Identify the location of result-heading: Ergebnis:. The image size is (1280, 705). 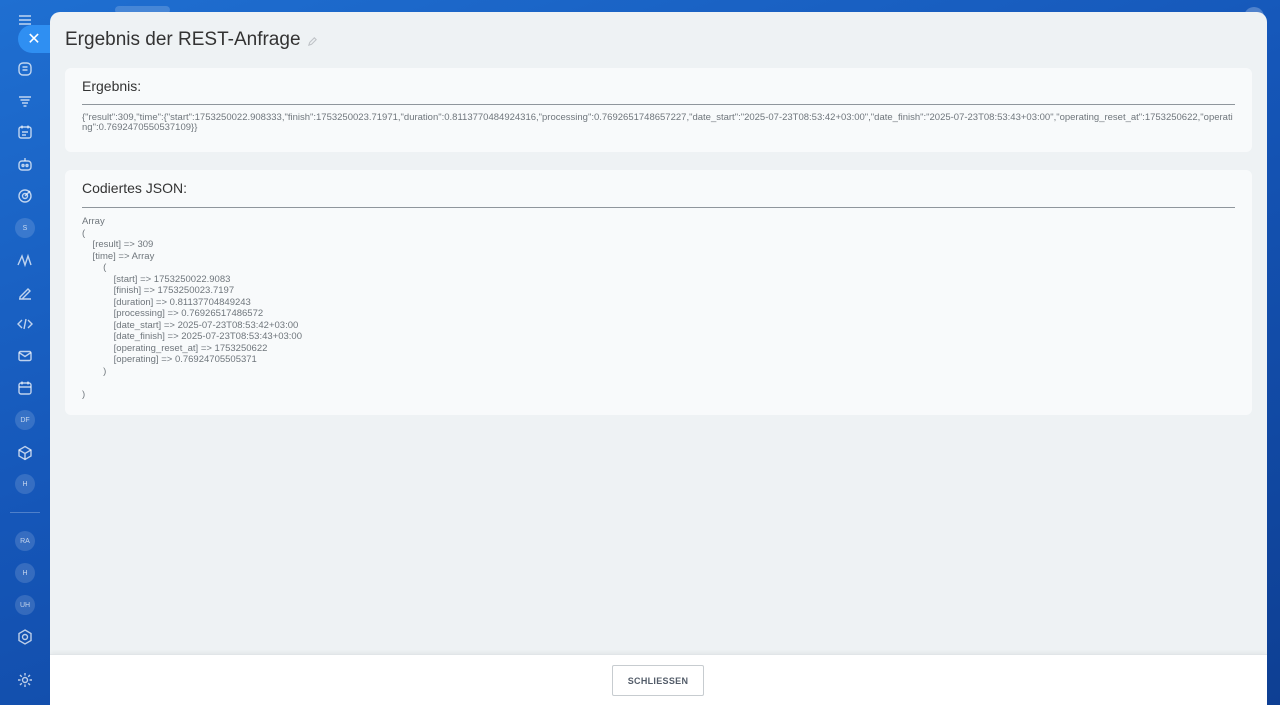
(112, 86).